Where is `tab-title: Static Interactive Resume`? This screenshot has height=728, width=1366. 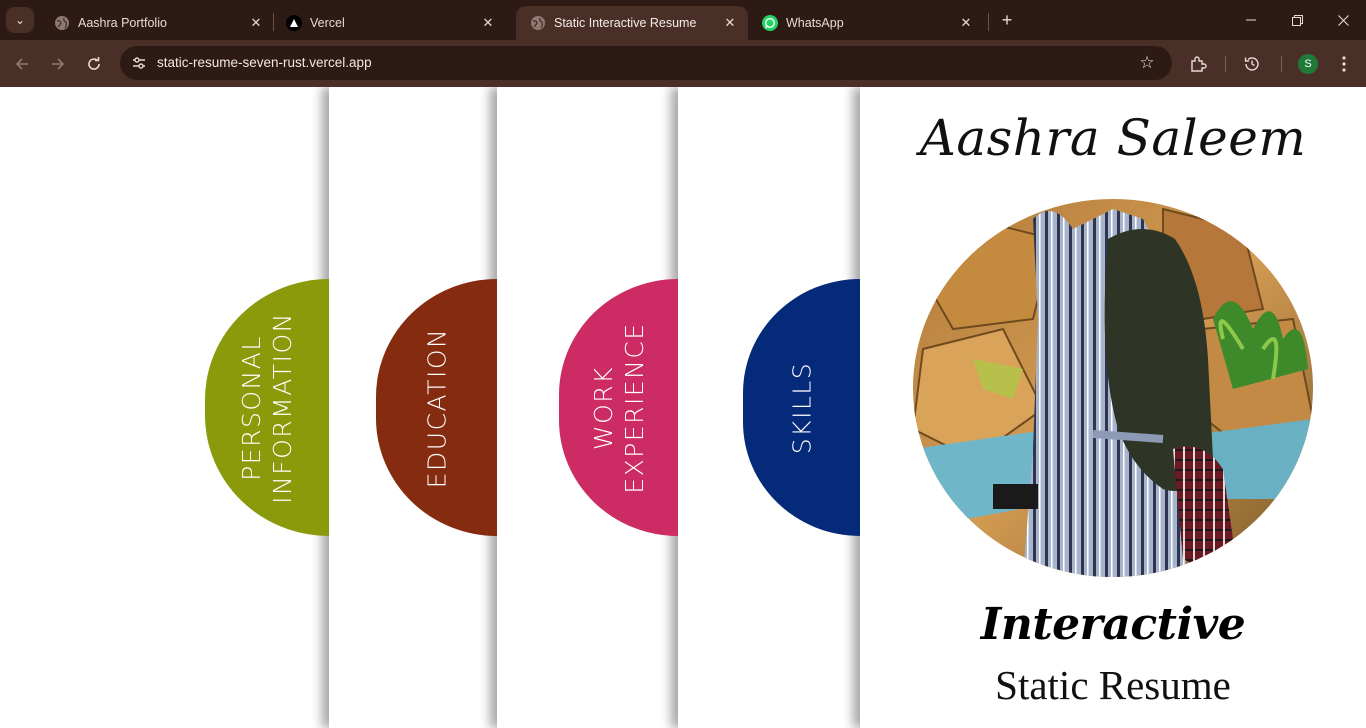
tab-title: Static Interactive Resume is located at coordinates (625, 23).